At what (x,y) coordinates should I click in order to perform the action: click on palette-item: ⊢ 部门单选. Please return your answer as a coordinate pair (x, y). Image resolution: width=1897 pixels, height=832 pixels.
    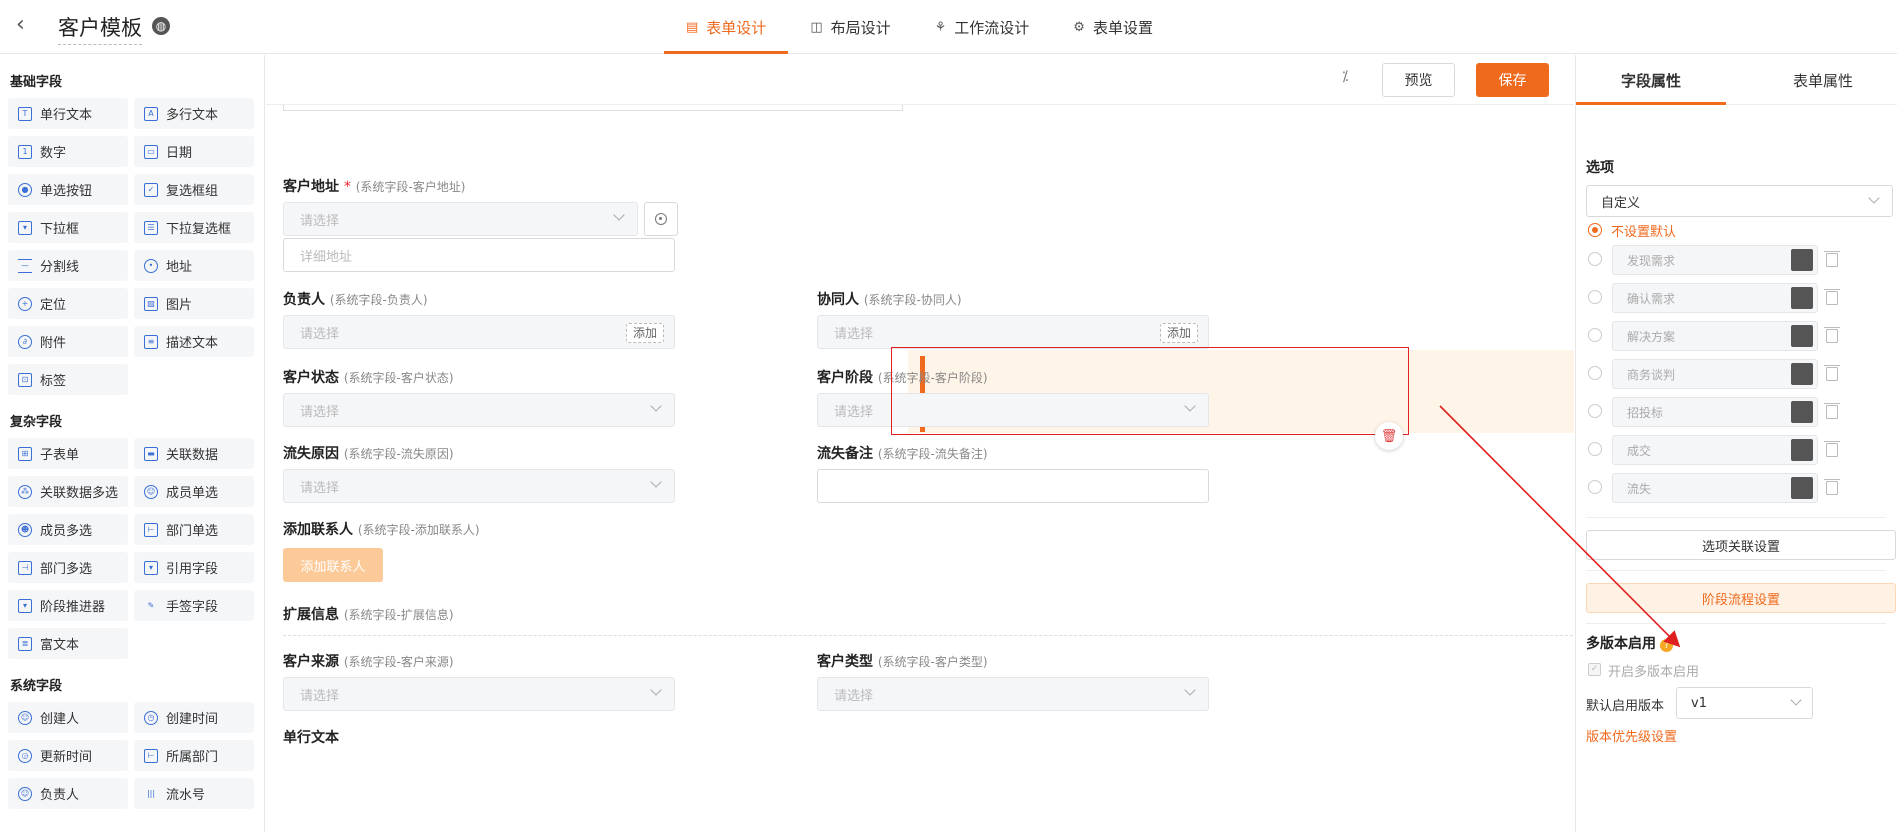
    Looking at the image, I should click on (194, 529).